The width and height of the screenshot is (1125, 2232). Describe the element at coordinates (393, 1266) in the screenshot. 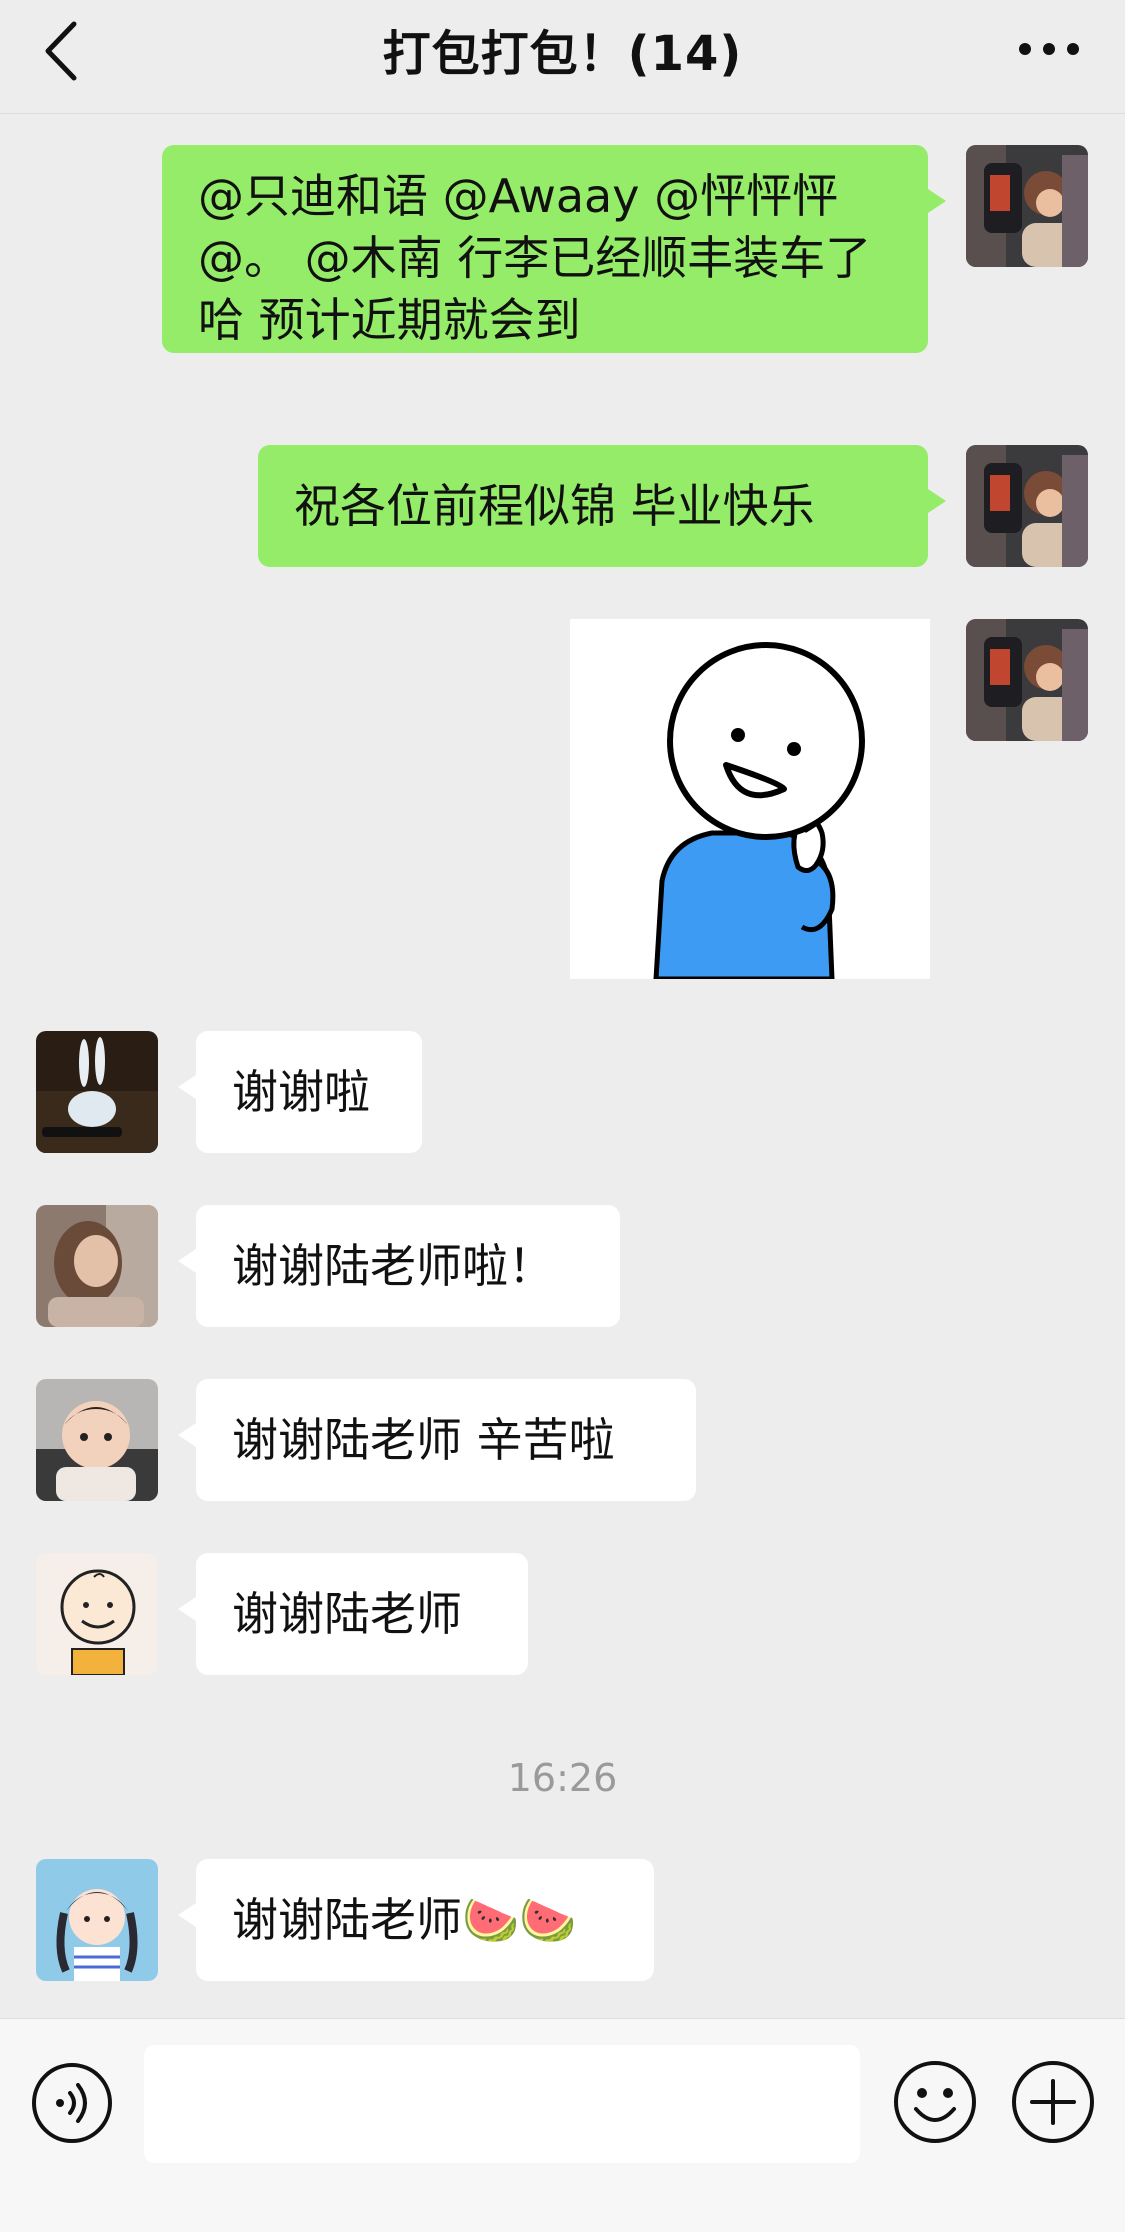

I see `message-text: 谢谢陆老师啦！` at that location.